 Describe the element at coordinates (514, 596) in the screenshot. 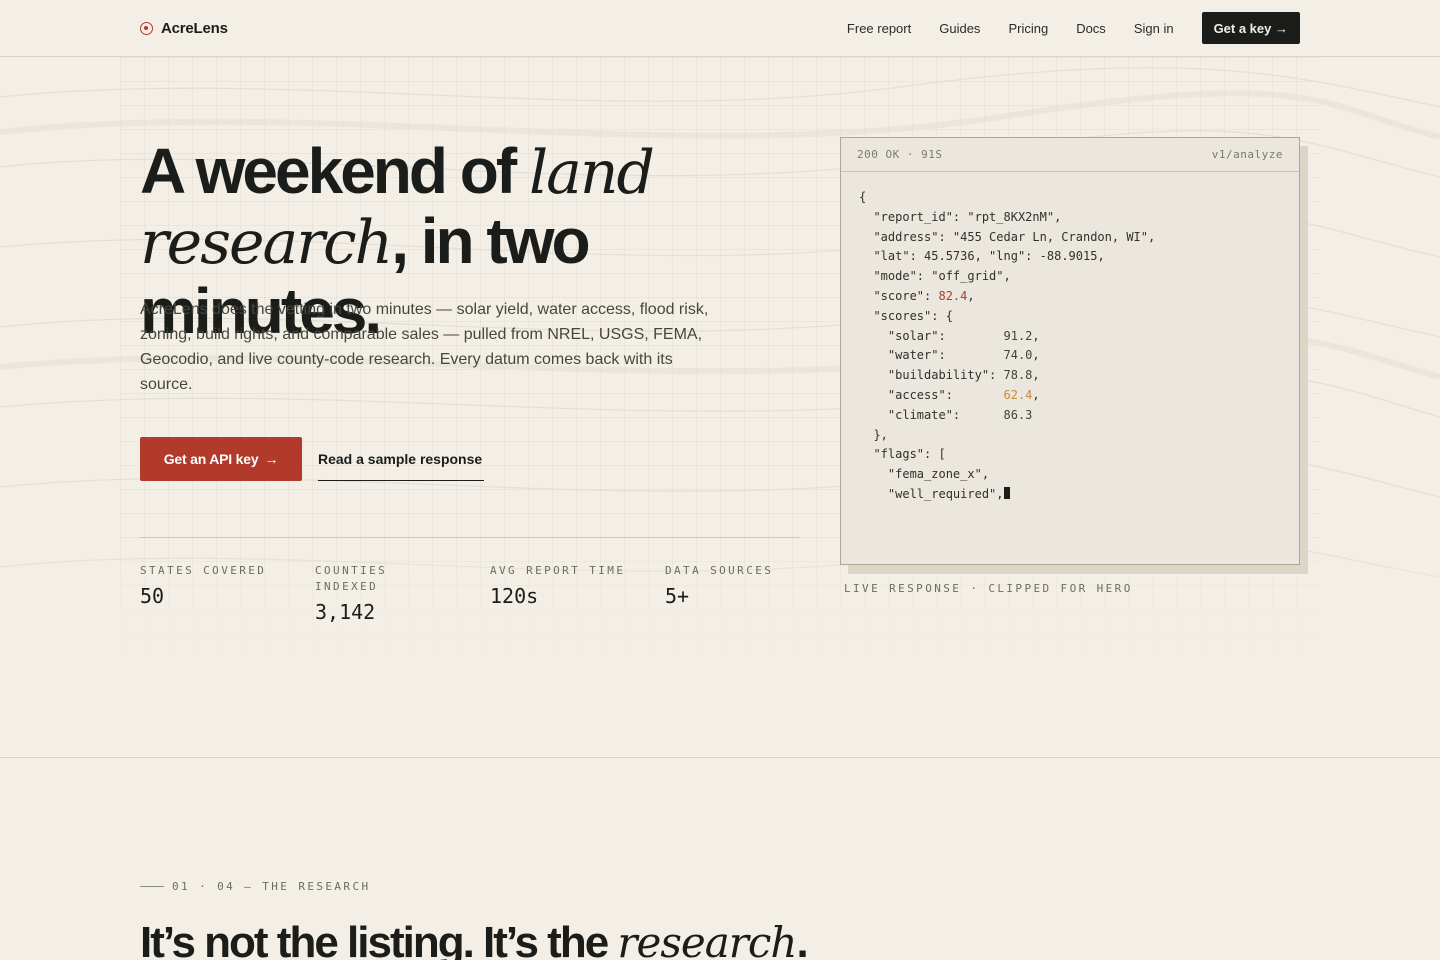

I see `stat-value: 120s` at that location.